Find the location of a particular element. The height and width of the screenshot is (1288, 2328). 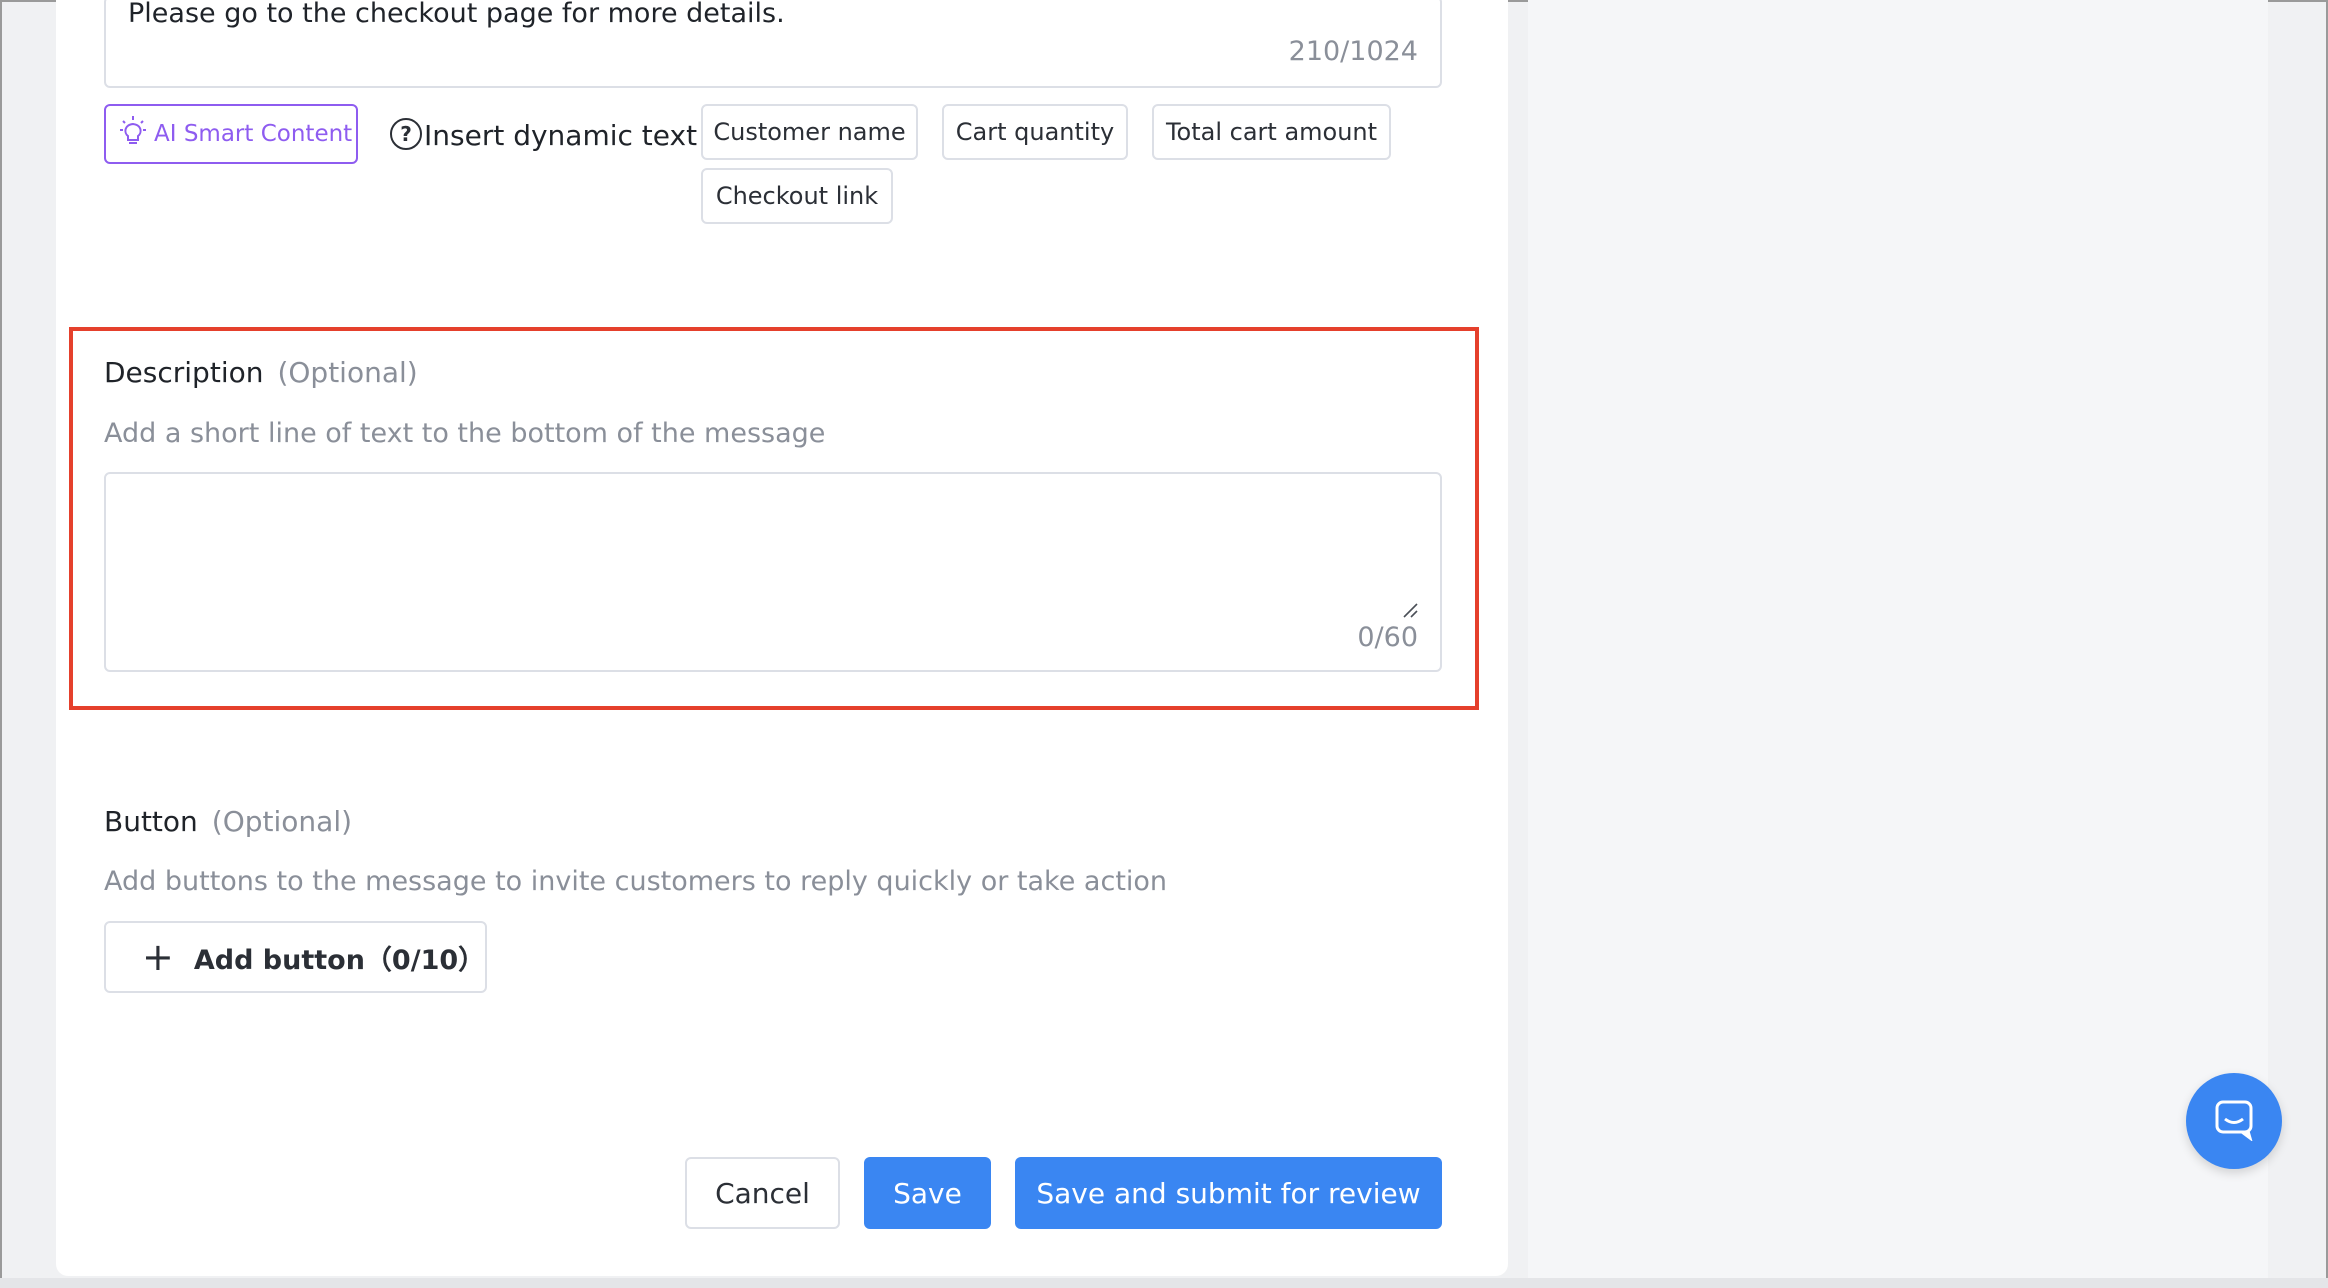

insert-dynamic-text-label: Insert dynamic text： is located at coordinates (575, 135).